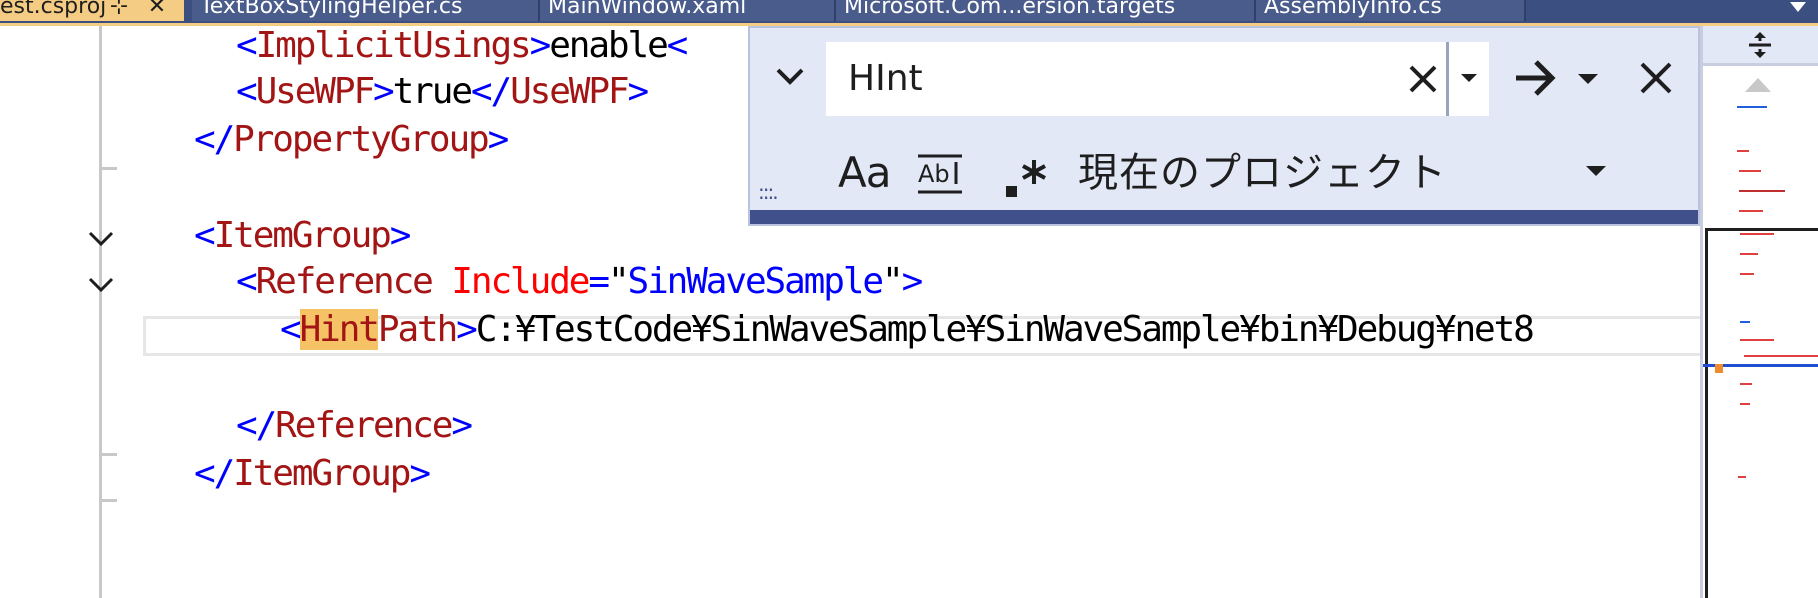  I want to click on code-line-usewpf: <UseWPF>true</UseWPF>, so click(442, 91).